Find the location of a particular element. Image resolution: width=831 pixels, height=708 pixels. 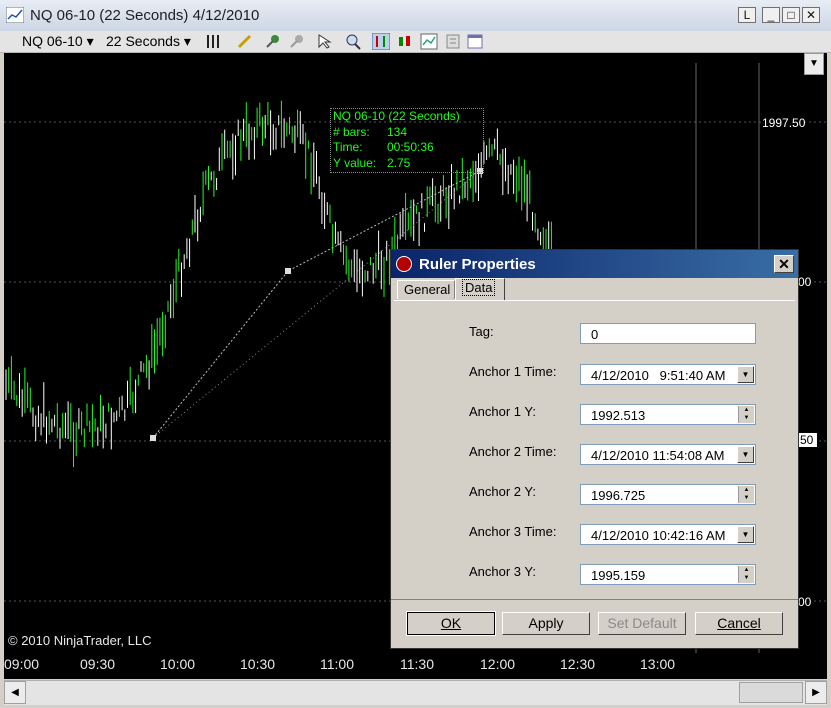

anchor1-time-picker: 4/12/2010 9:51:40 AM ▼ is located at coordinates (668, 374).